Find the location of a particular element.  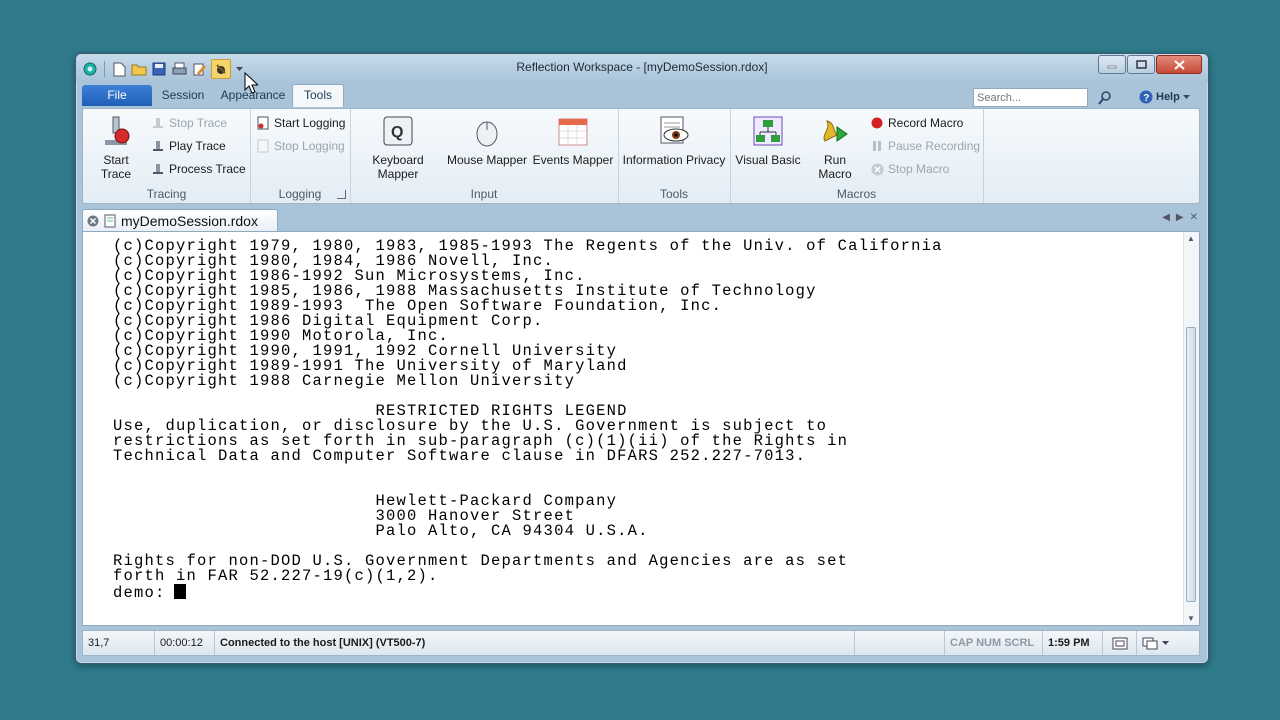

group-tools: Information Privacy Tools is located at coordinates (674, 156).